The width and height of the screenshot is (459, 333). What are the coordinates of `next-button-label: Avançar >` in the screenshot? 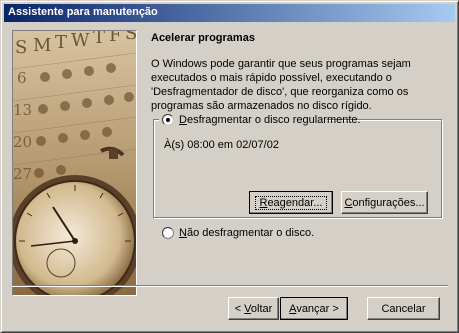 It's located at (314, 308).